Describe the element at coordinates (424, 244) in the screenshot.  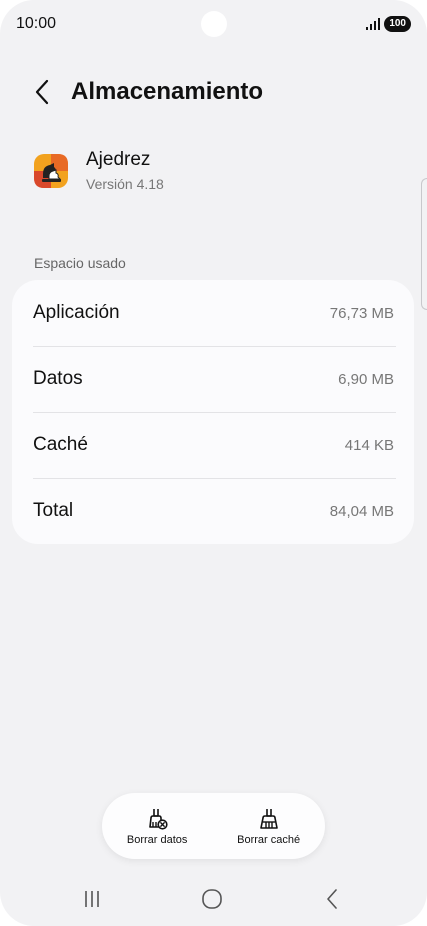
I see `edge-panel-handle` at that location.